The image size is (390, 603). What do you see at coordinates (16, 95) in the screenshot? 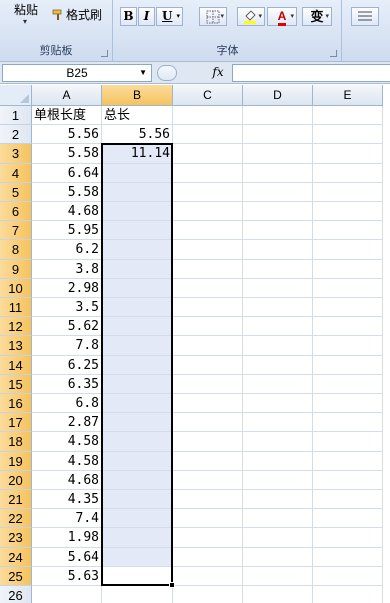
I see `select-all-button` at bounding box center [16, 95].